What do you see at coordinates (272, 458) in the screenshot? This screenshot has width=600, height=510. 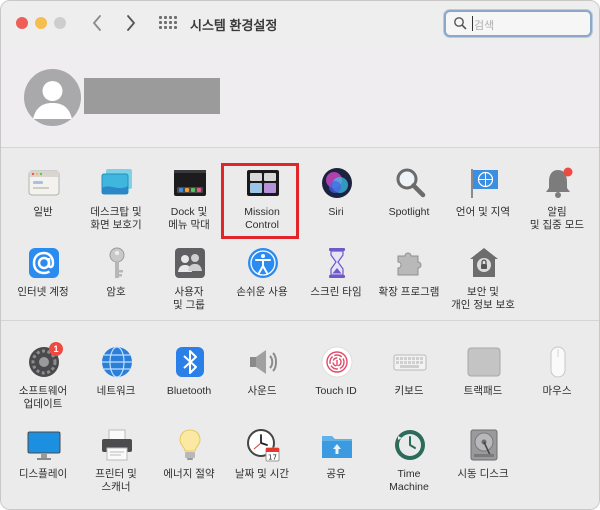 I see `svg-text: 17` at bounding box center [272, 458].